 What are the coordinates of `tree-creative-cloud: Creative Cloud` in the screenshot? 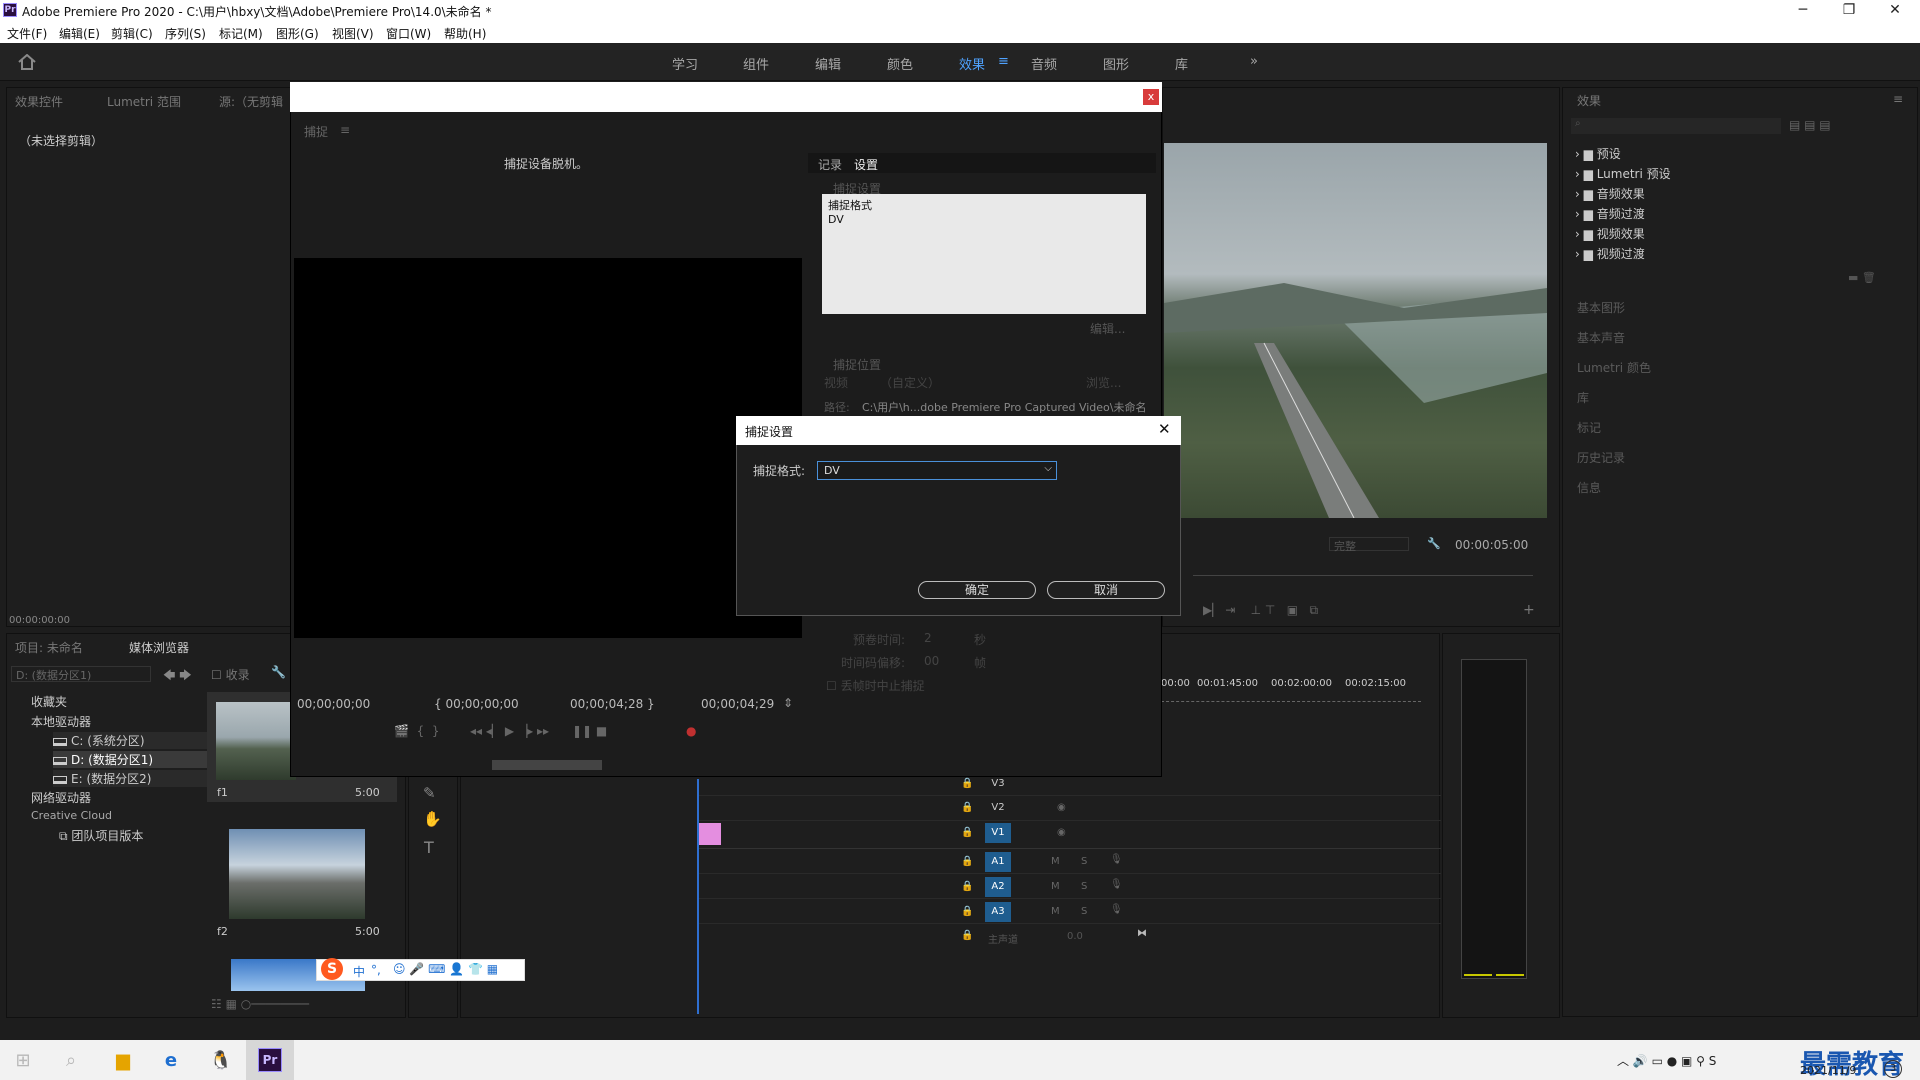 It's located at (71, 815).